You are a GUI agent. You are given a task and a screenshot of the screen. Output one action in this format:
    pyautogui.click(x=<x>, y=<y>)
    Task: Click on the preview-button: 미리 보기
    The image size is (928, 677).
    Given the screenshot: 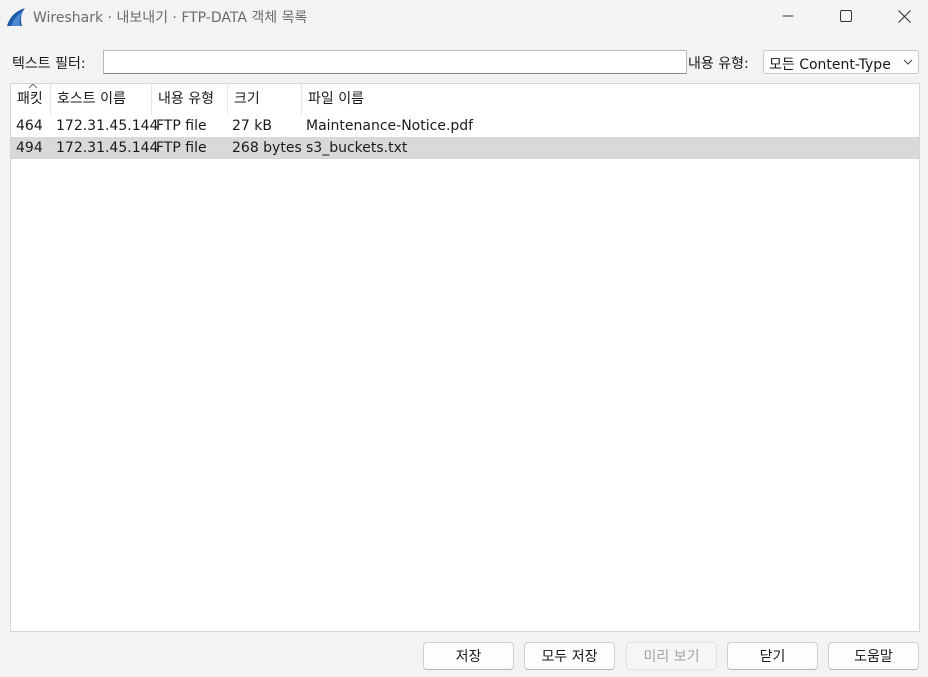 What is the action you would take?
    pyautogui.click(x=671, y=656)
    